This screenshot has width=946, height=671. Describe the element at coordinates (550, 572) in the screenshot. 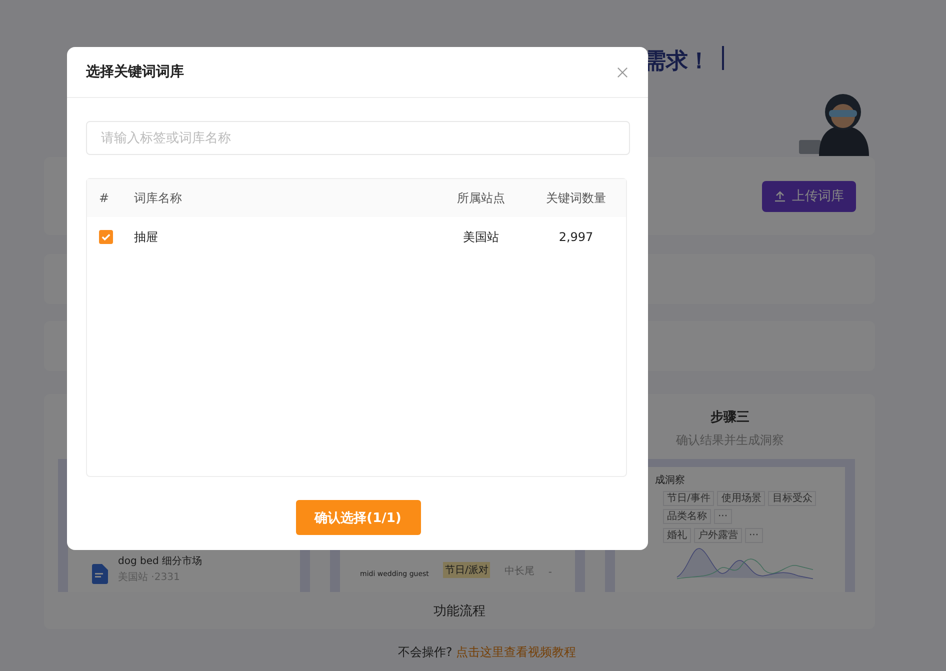

I see `keyword-dash: -` at that location.